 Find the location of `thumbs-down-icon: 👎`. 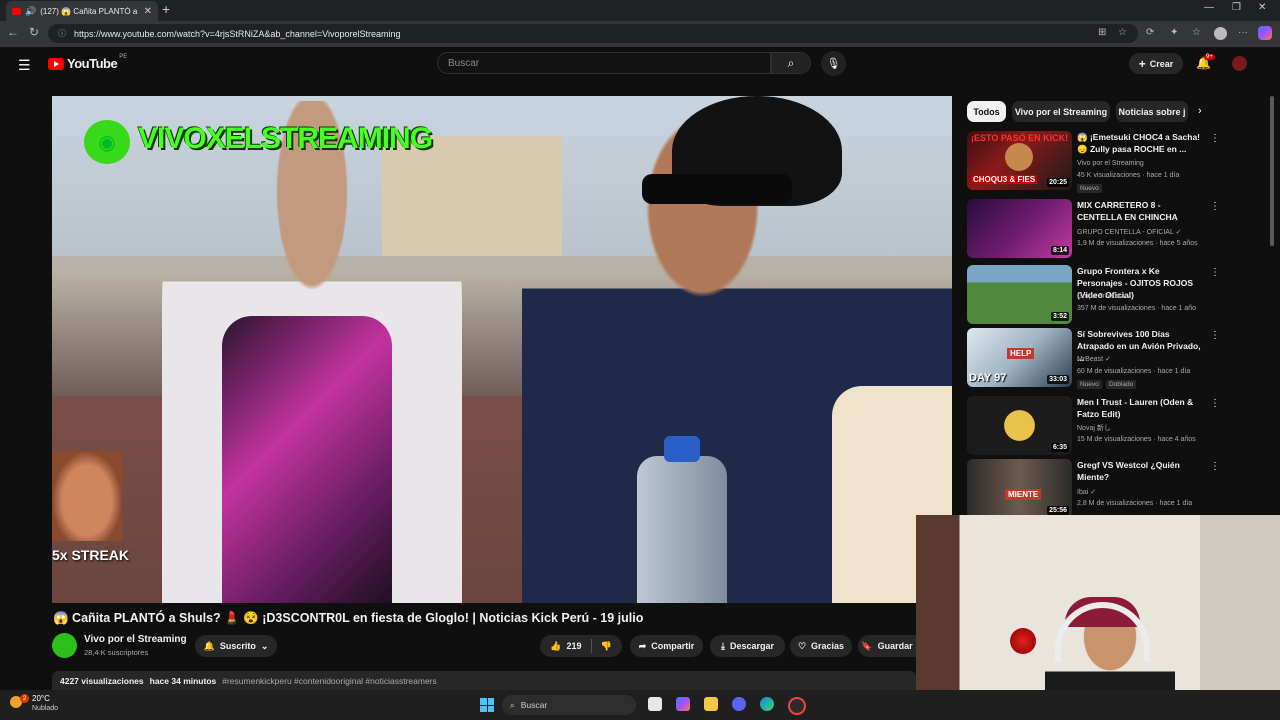

thumbs-down-icon: 👎 is located at coordinates (606, 646).